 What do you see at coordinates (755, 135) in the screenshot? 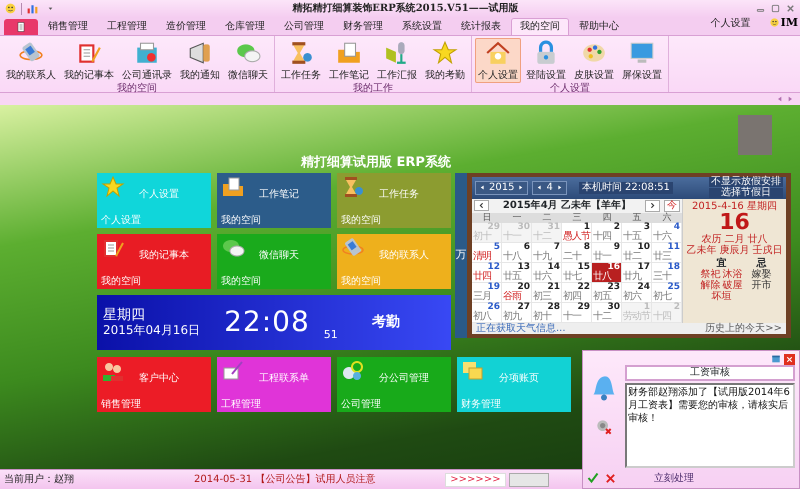
I see `photo-placeholder` at bounding box center [755, 135].